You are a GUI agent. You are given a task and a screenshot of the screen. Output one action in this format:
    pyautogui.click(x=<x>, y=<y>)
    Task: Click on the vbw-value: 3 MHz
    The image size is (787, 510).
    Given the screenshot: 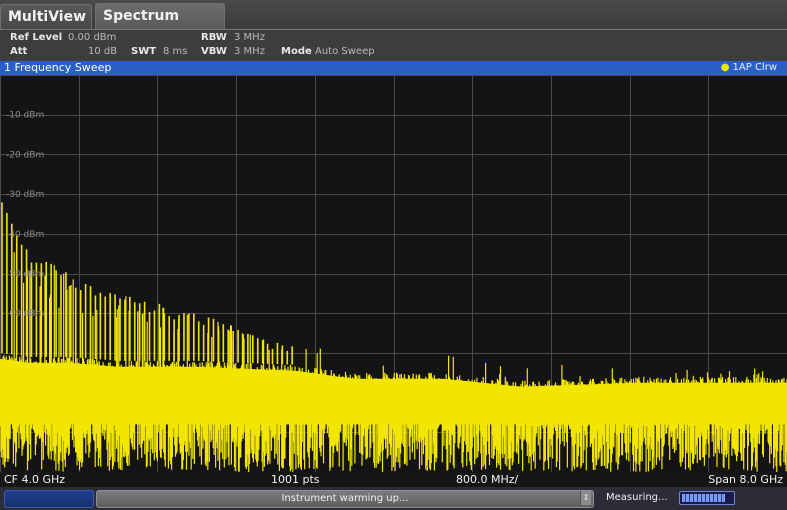 What is the action you would take?
    pyautogui.click(x=249, y=51)
    